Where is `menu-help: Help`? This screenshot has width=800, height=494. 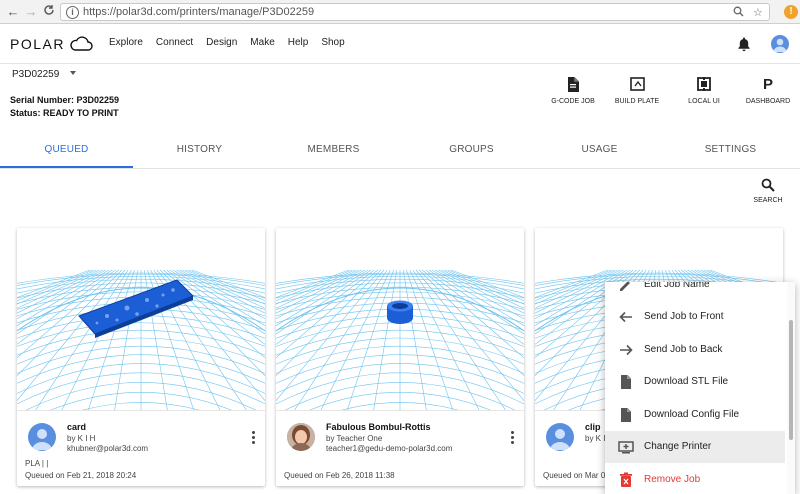
menu-help: Help is located at coordinates (298, 42).